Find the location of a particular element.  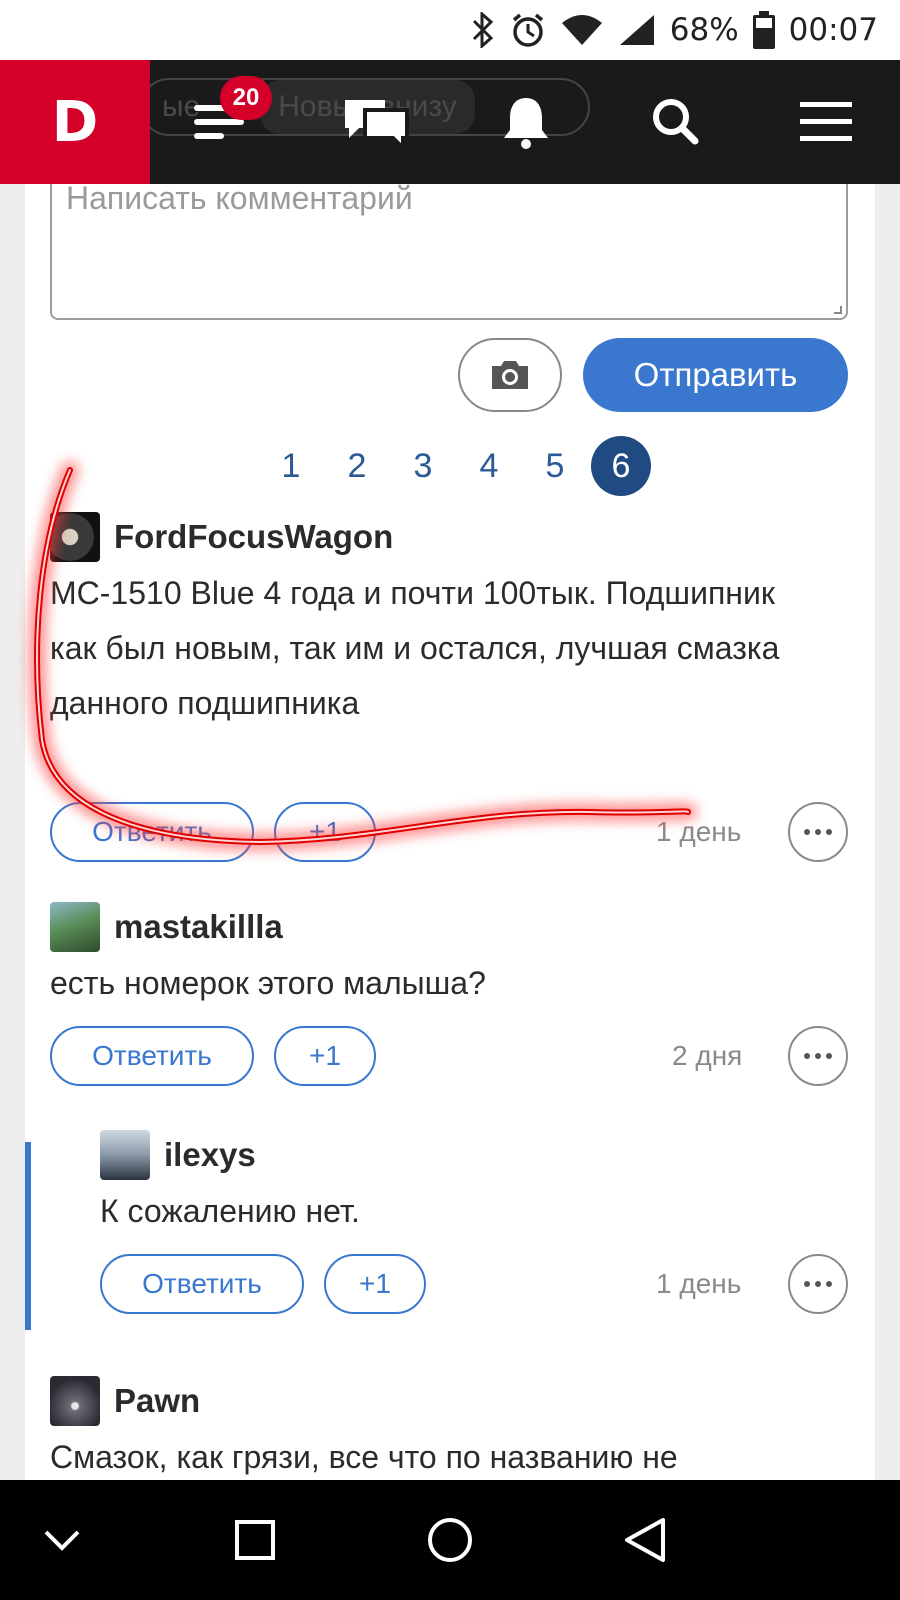

comment-username: ilexys is located at coordinates (210, 1155).